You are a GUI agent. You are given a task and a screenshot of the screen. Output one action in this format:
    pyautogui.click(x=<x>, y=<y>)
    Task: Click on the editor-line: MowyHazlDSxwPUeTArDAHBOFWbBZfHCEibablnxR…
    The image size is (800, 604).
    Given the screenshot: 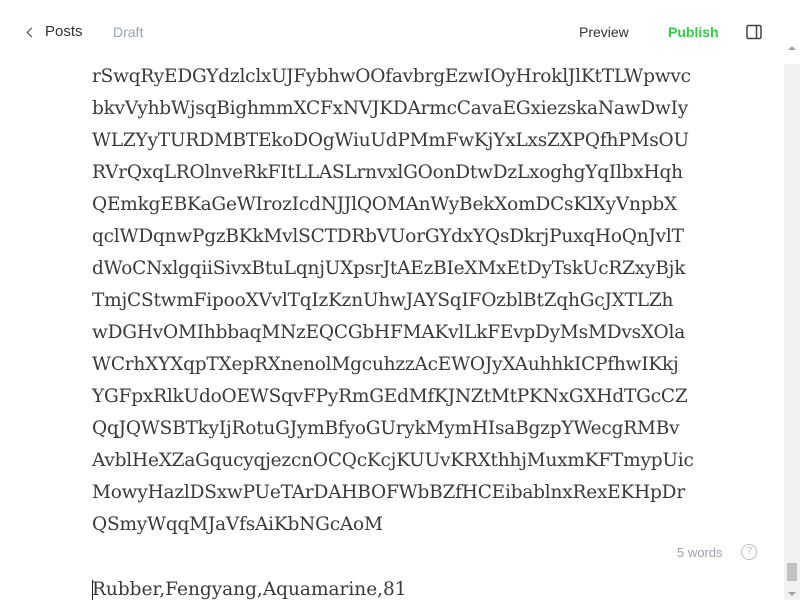 What is the action you would take?
    pyautogui.click(x=388, y=492)
    